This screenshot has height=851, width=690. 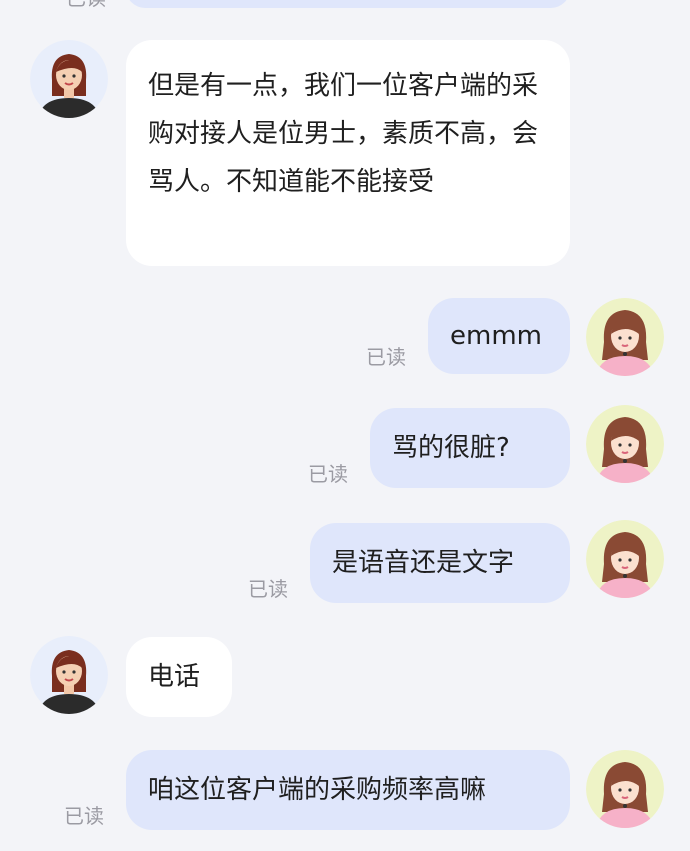 I want to click on message-bubble-outgoing: 是语音还是文字, so click(x=440, y=563).